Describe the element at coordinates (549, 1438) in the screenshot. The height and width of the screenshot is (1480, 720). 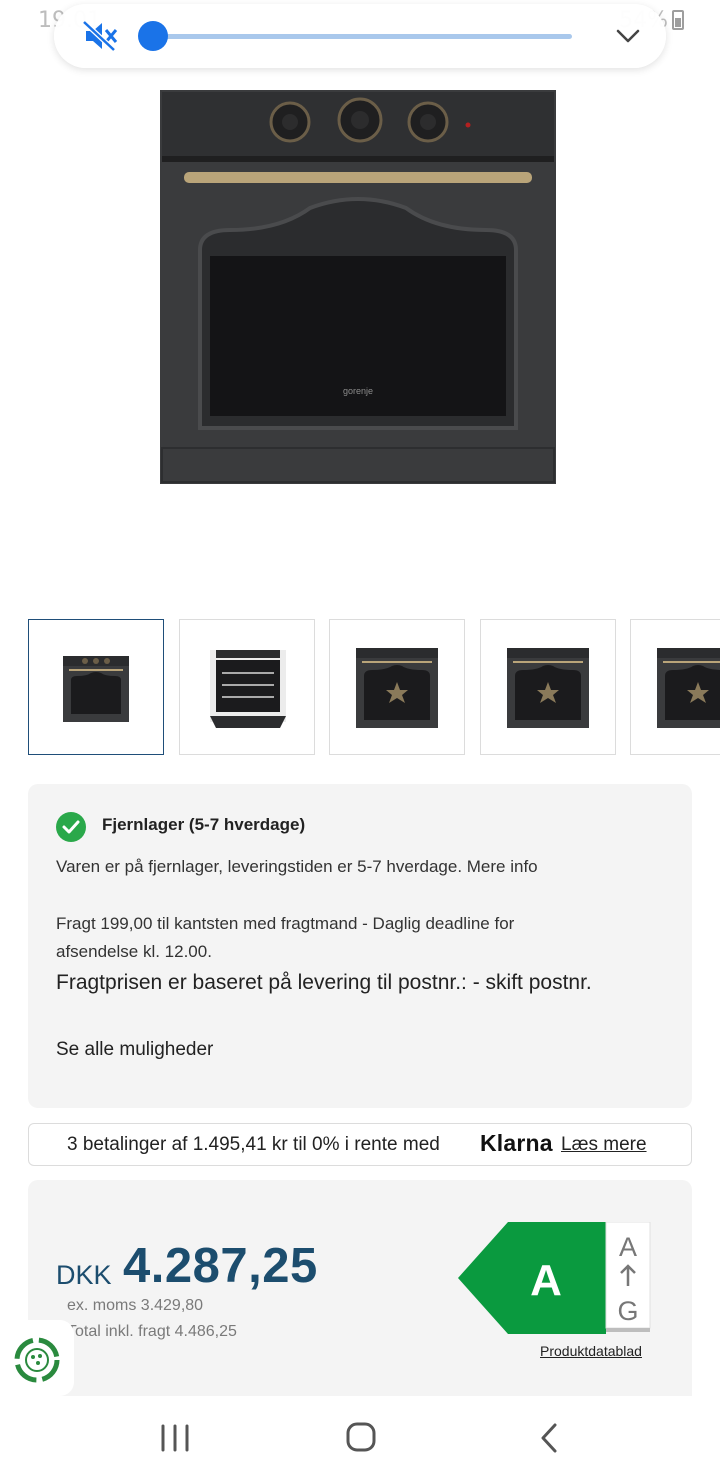
I see `back-icon` at that location.